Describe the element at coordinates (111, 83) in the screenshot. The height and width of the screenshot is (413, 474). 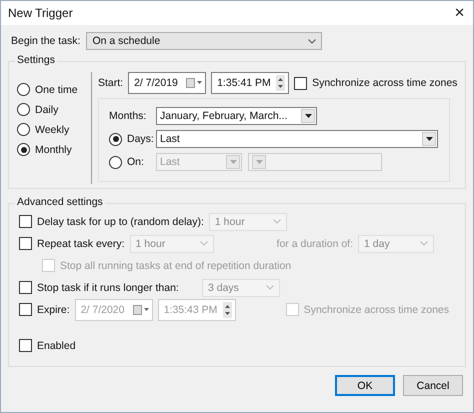
I see `start-label: Start:` at that location.